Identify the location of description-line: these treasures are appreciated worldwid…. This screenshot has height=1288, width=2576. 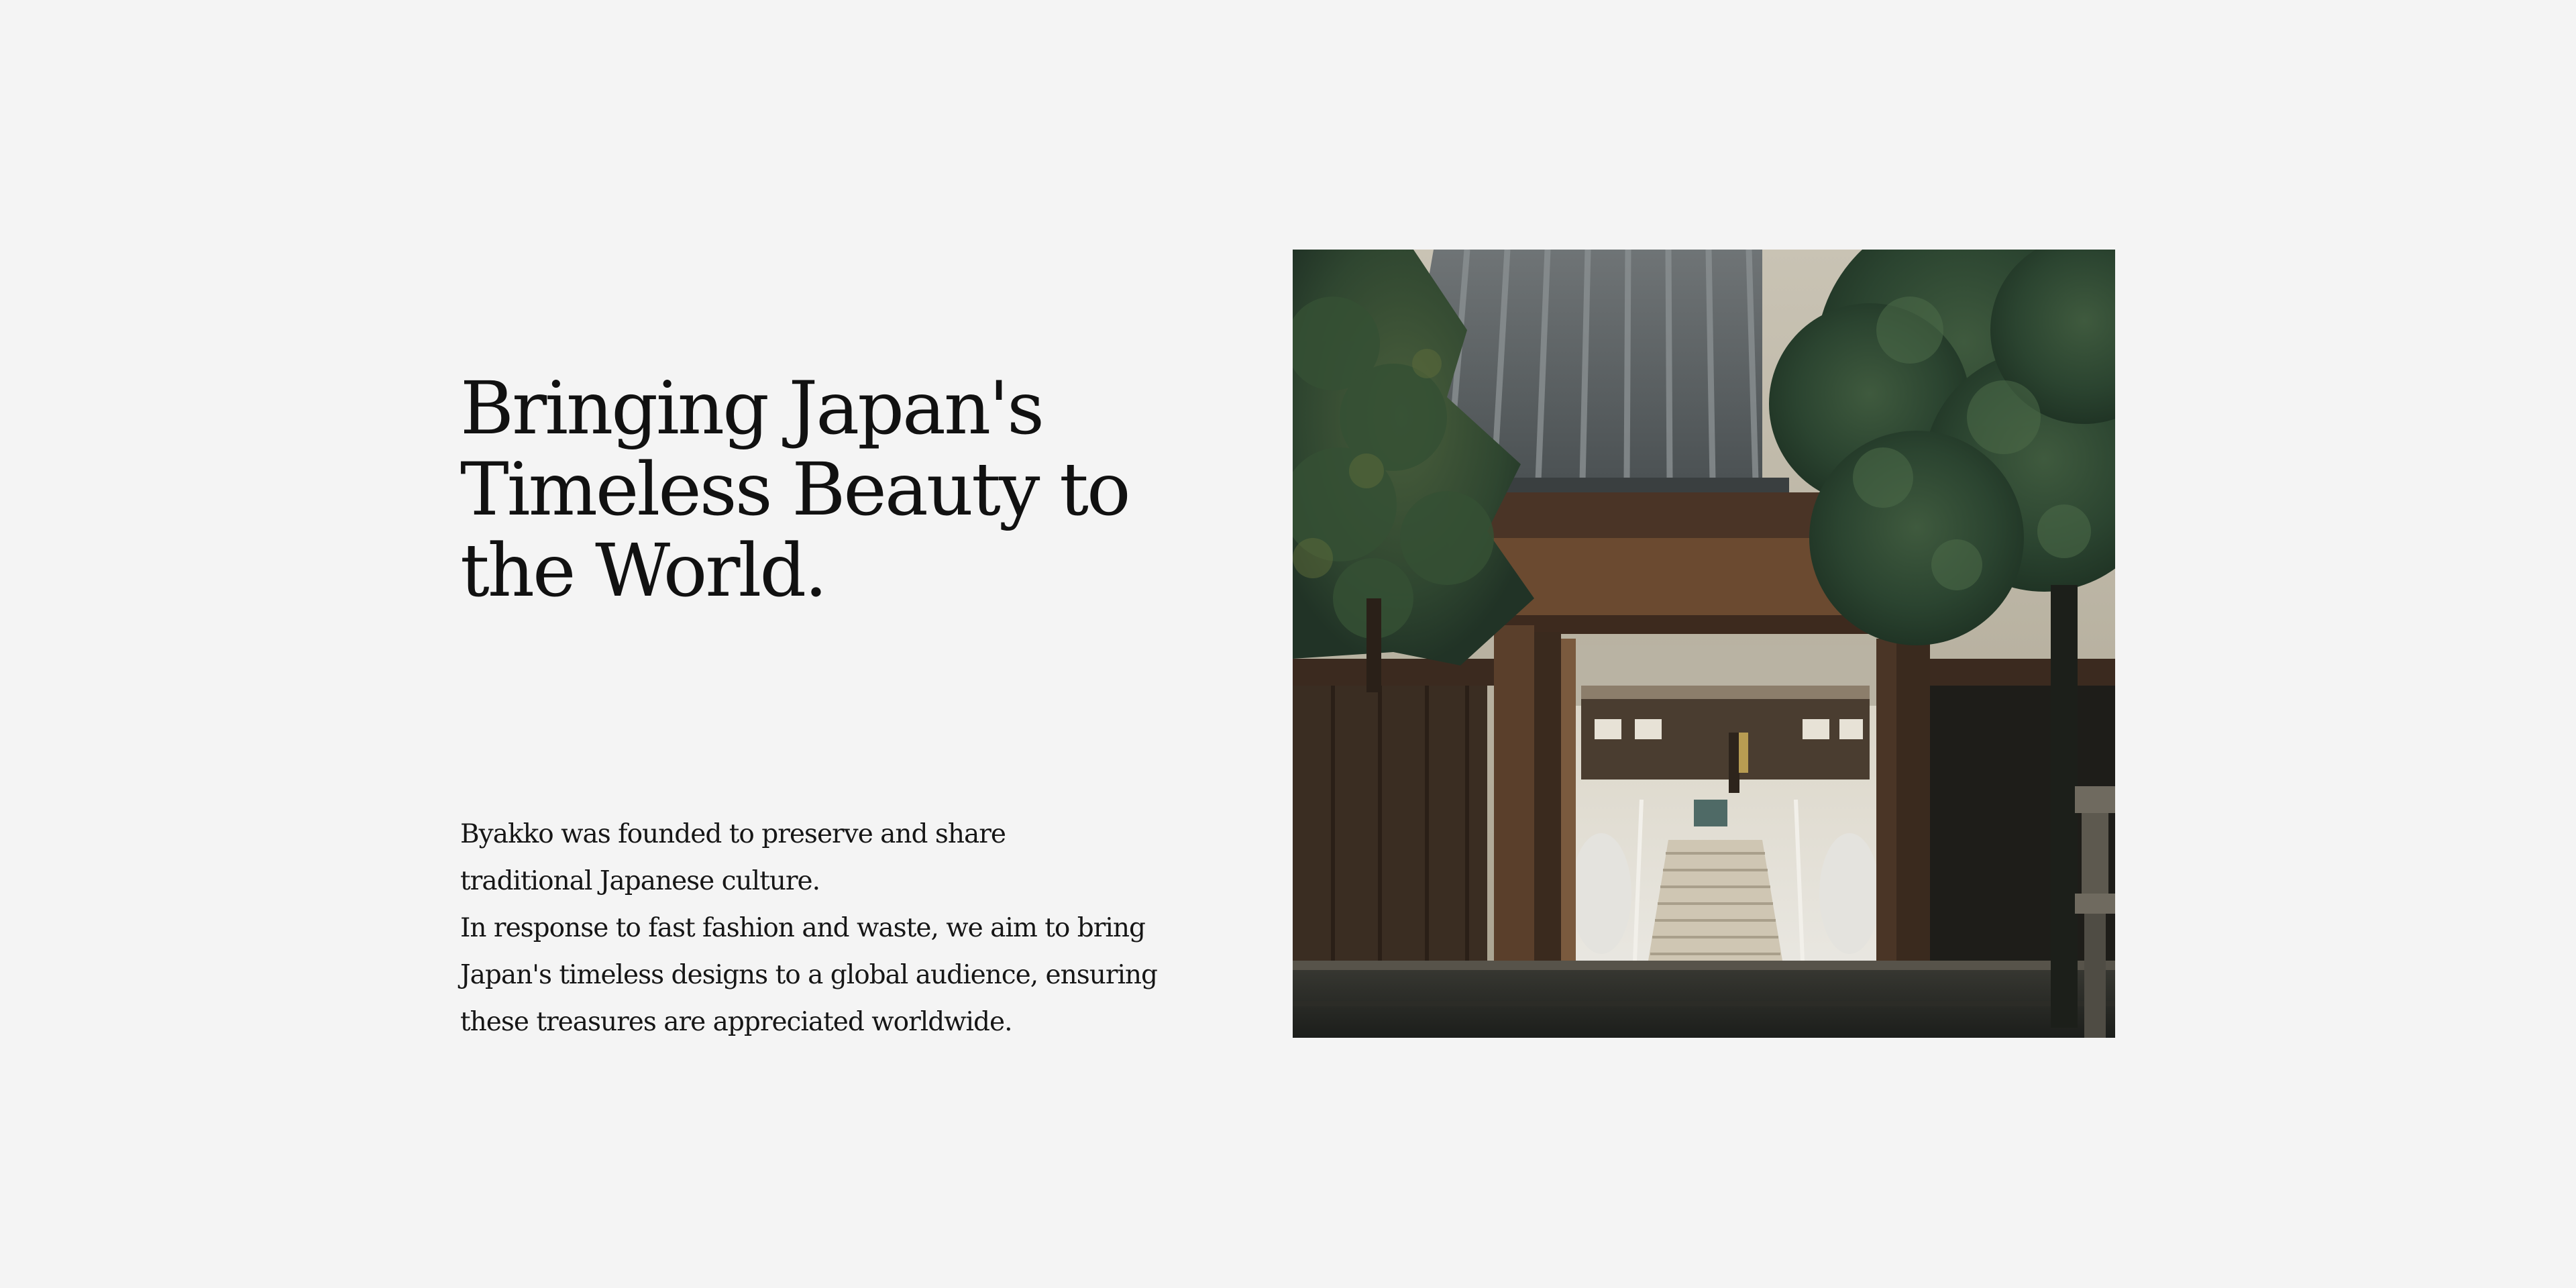
(736, 1022).